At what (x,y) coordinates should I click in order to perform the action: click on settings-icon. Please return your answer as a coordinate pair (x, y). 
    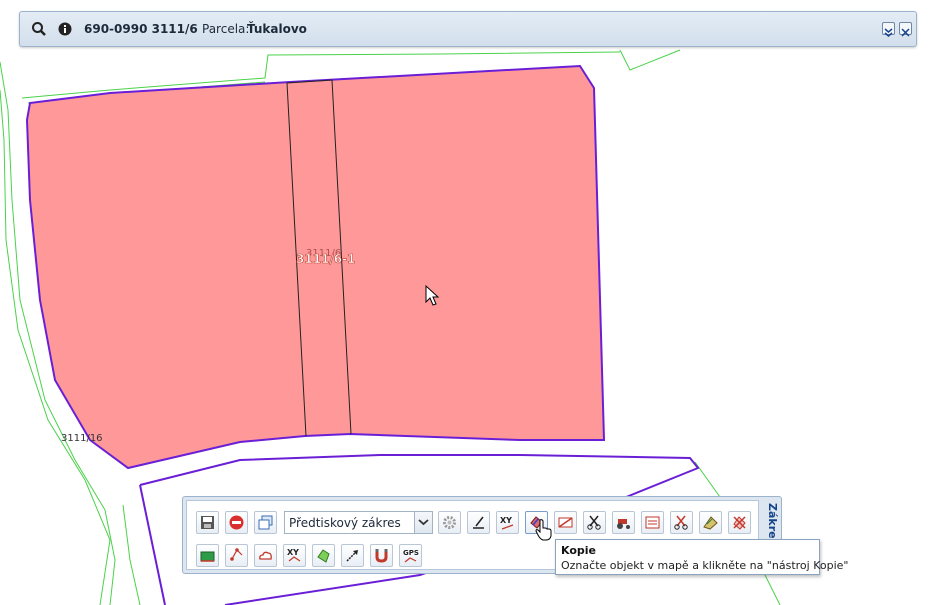
    Looking at the image, I should click on (449, 522).